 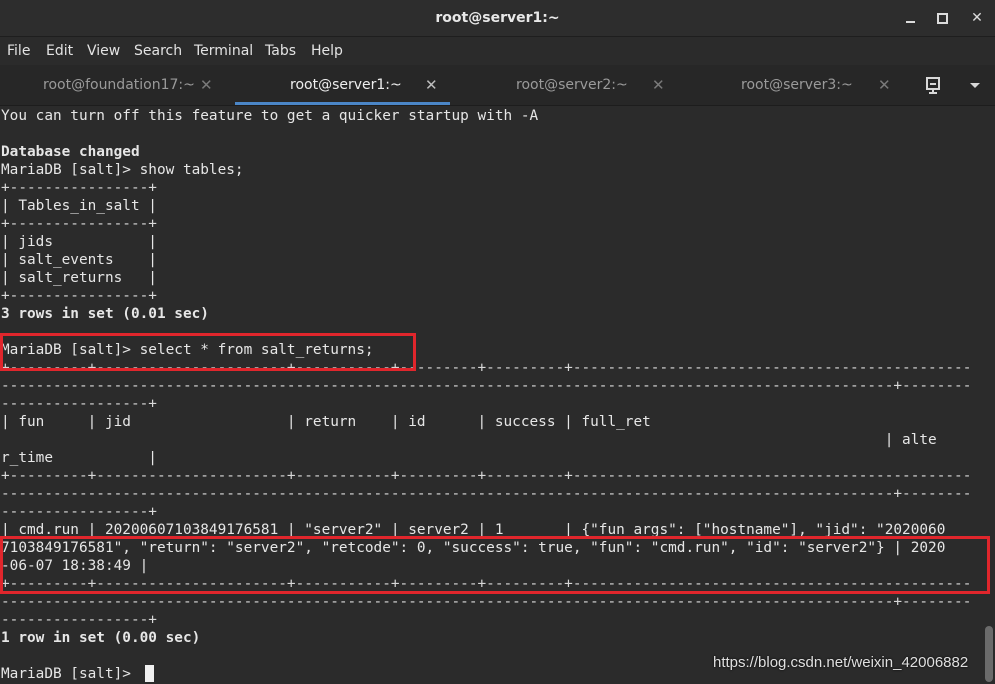 What do you see at coordinates (497, 51) in the screenshot?
I see `menu-bar: File Edit View Search Terminal Tabs Help` at bounding box center [497, 51].